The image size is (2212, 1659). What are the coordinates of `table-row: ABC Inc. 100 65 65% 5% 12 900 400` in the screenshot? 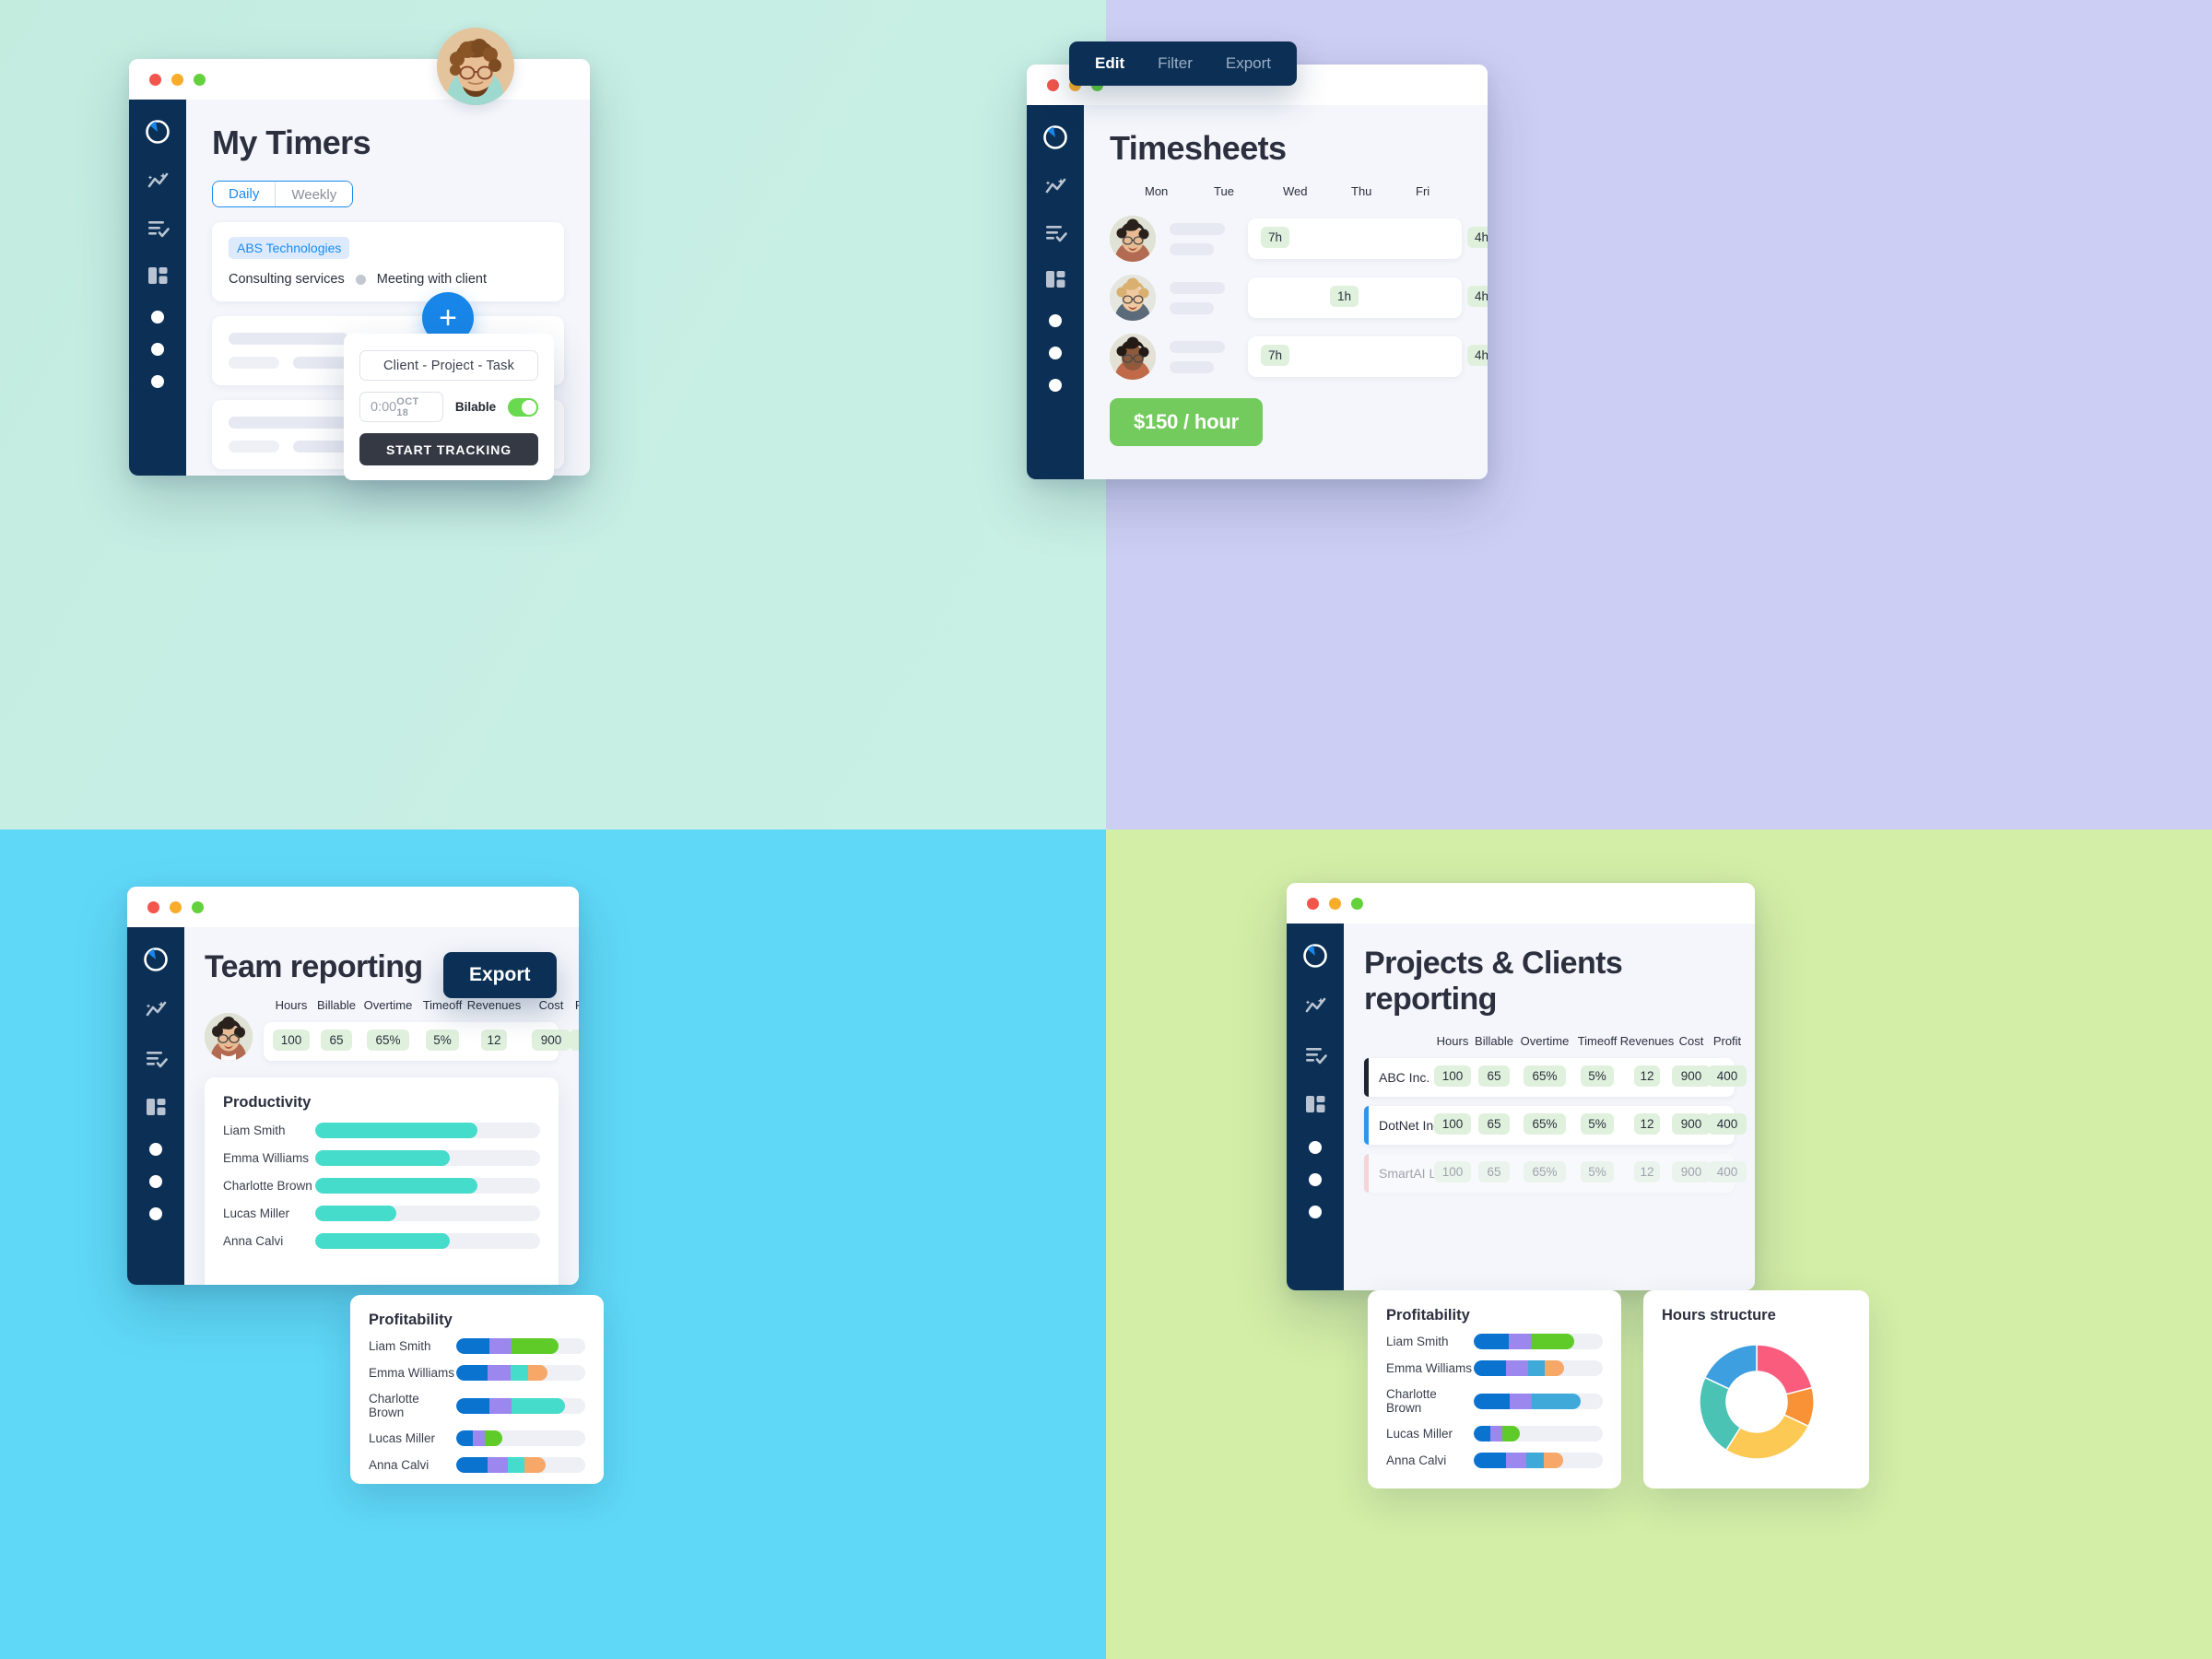 It's located at (1555, 1077).